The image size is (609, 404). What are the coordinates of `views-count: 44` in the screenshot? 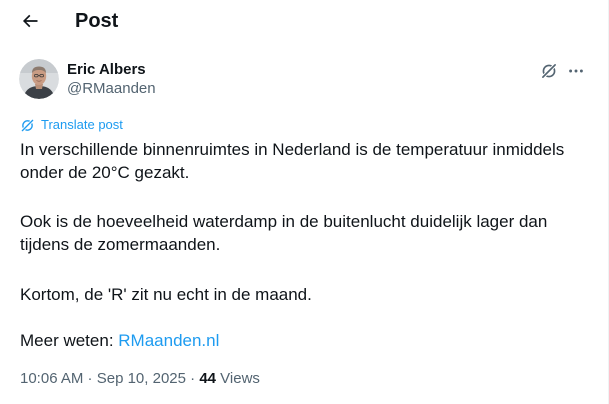 It's located at (207, 378).